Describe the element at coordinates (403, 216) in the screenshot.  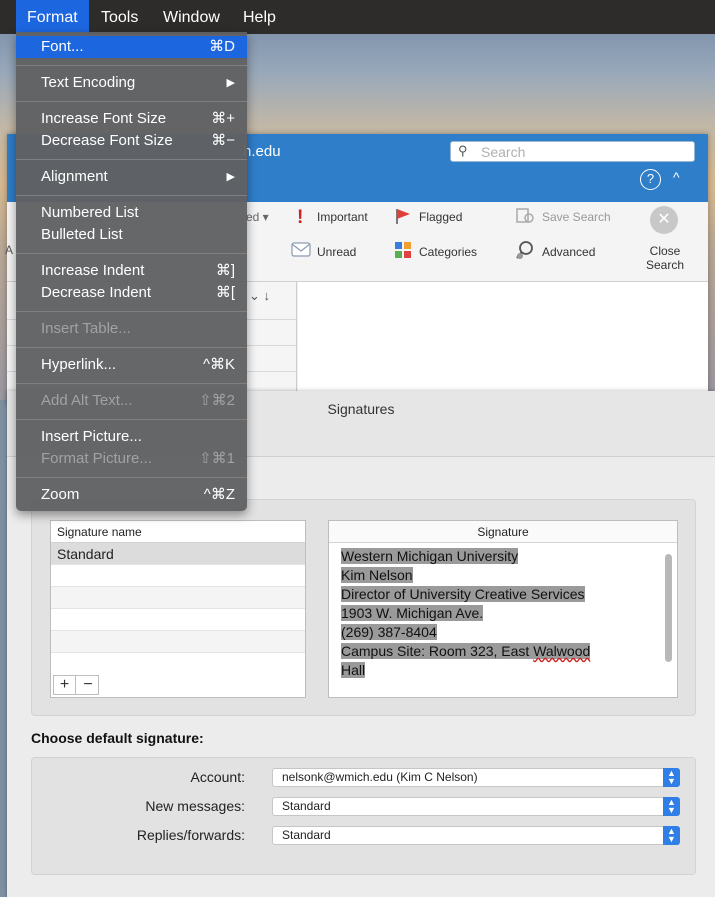
I see `flag-icon` at that location.